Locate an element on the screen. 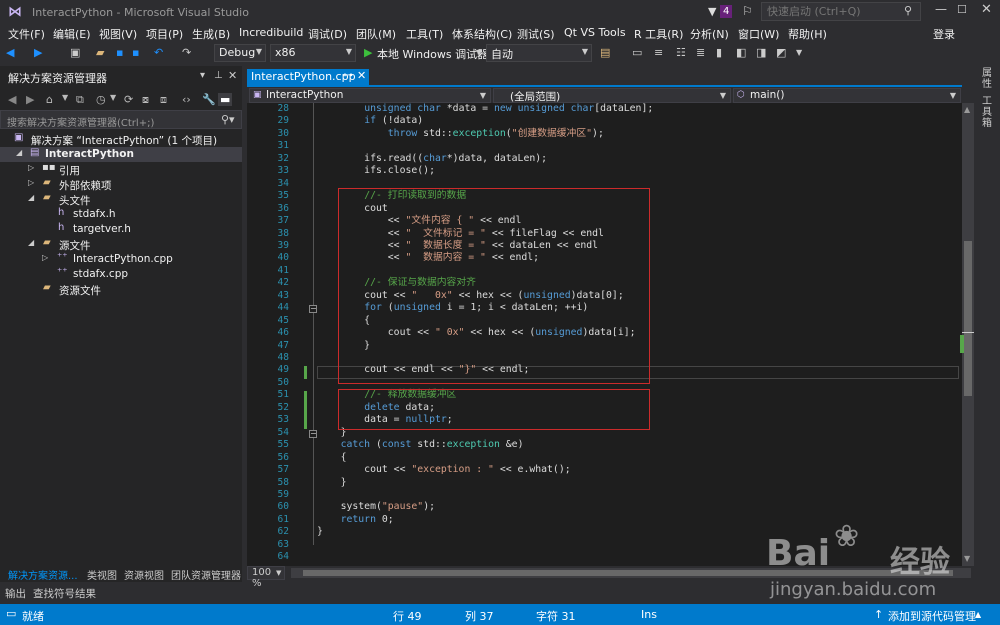 This screenshot has height=625, width=1000. menu-r-tools: R 工具(R) is located at coordinates (658, 34).